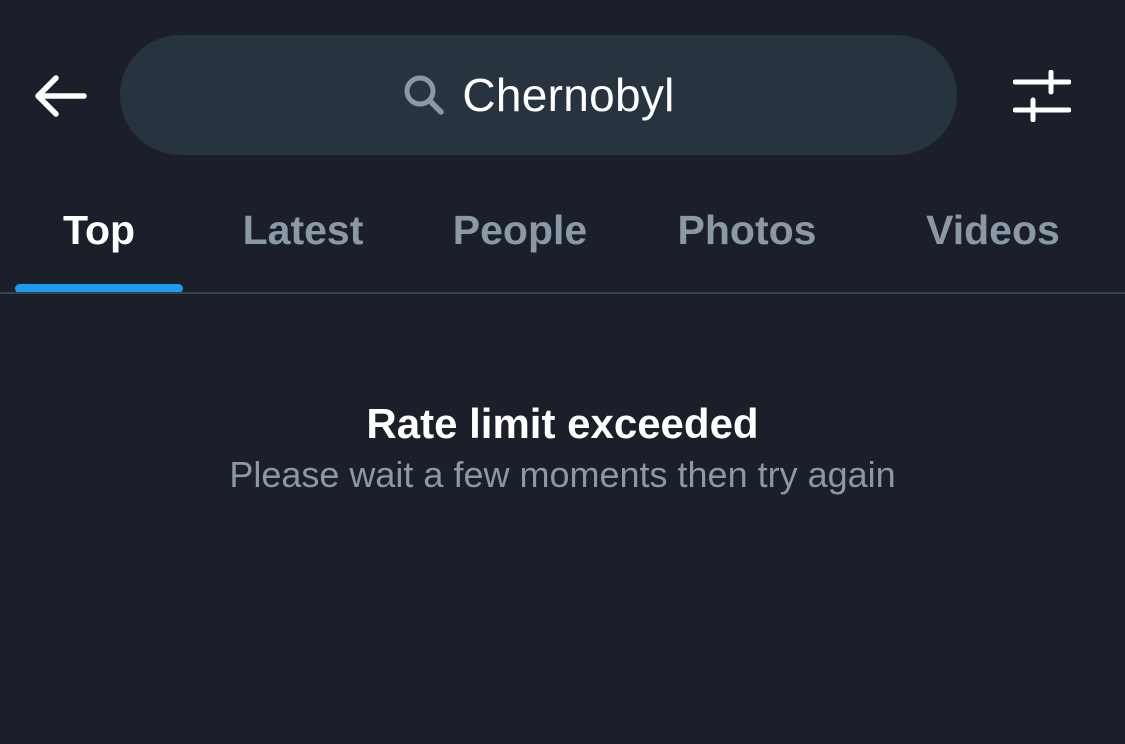 Image resolution: width=1125 pixels, height=744 pixels. I want to click on search-field: Chernobyl, so click(538, 95).